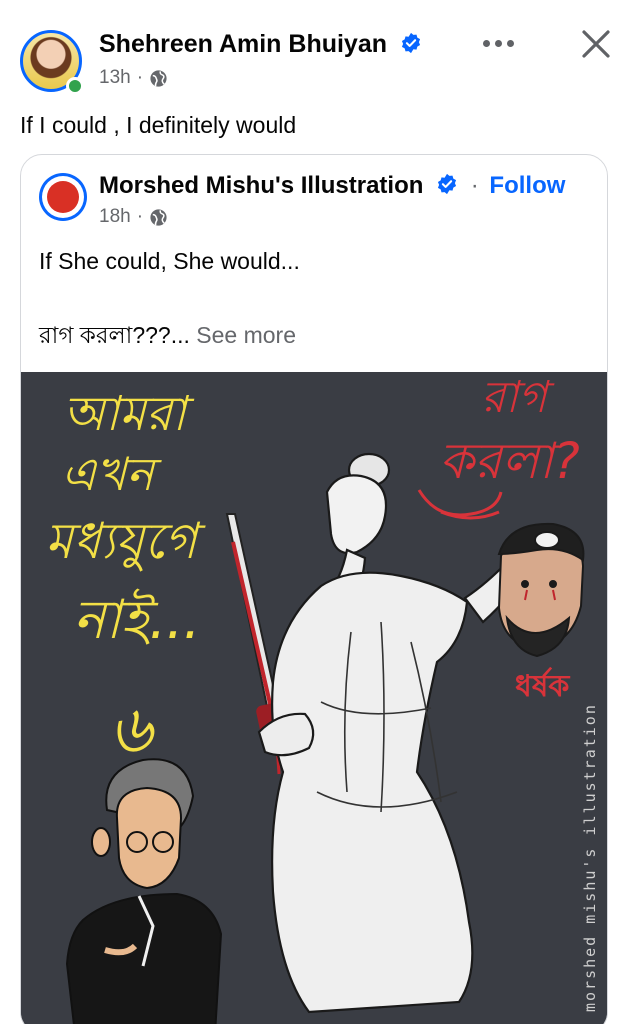 Image resolution: width=628 pixels, height=1024 pixels. What do you see at coordinates (542, 685) in the screenshot?
I see `head-label: ধর্ষক` at bounding box center [542, 685].